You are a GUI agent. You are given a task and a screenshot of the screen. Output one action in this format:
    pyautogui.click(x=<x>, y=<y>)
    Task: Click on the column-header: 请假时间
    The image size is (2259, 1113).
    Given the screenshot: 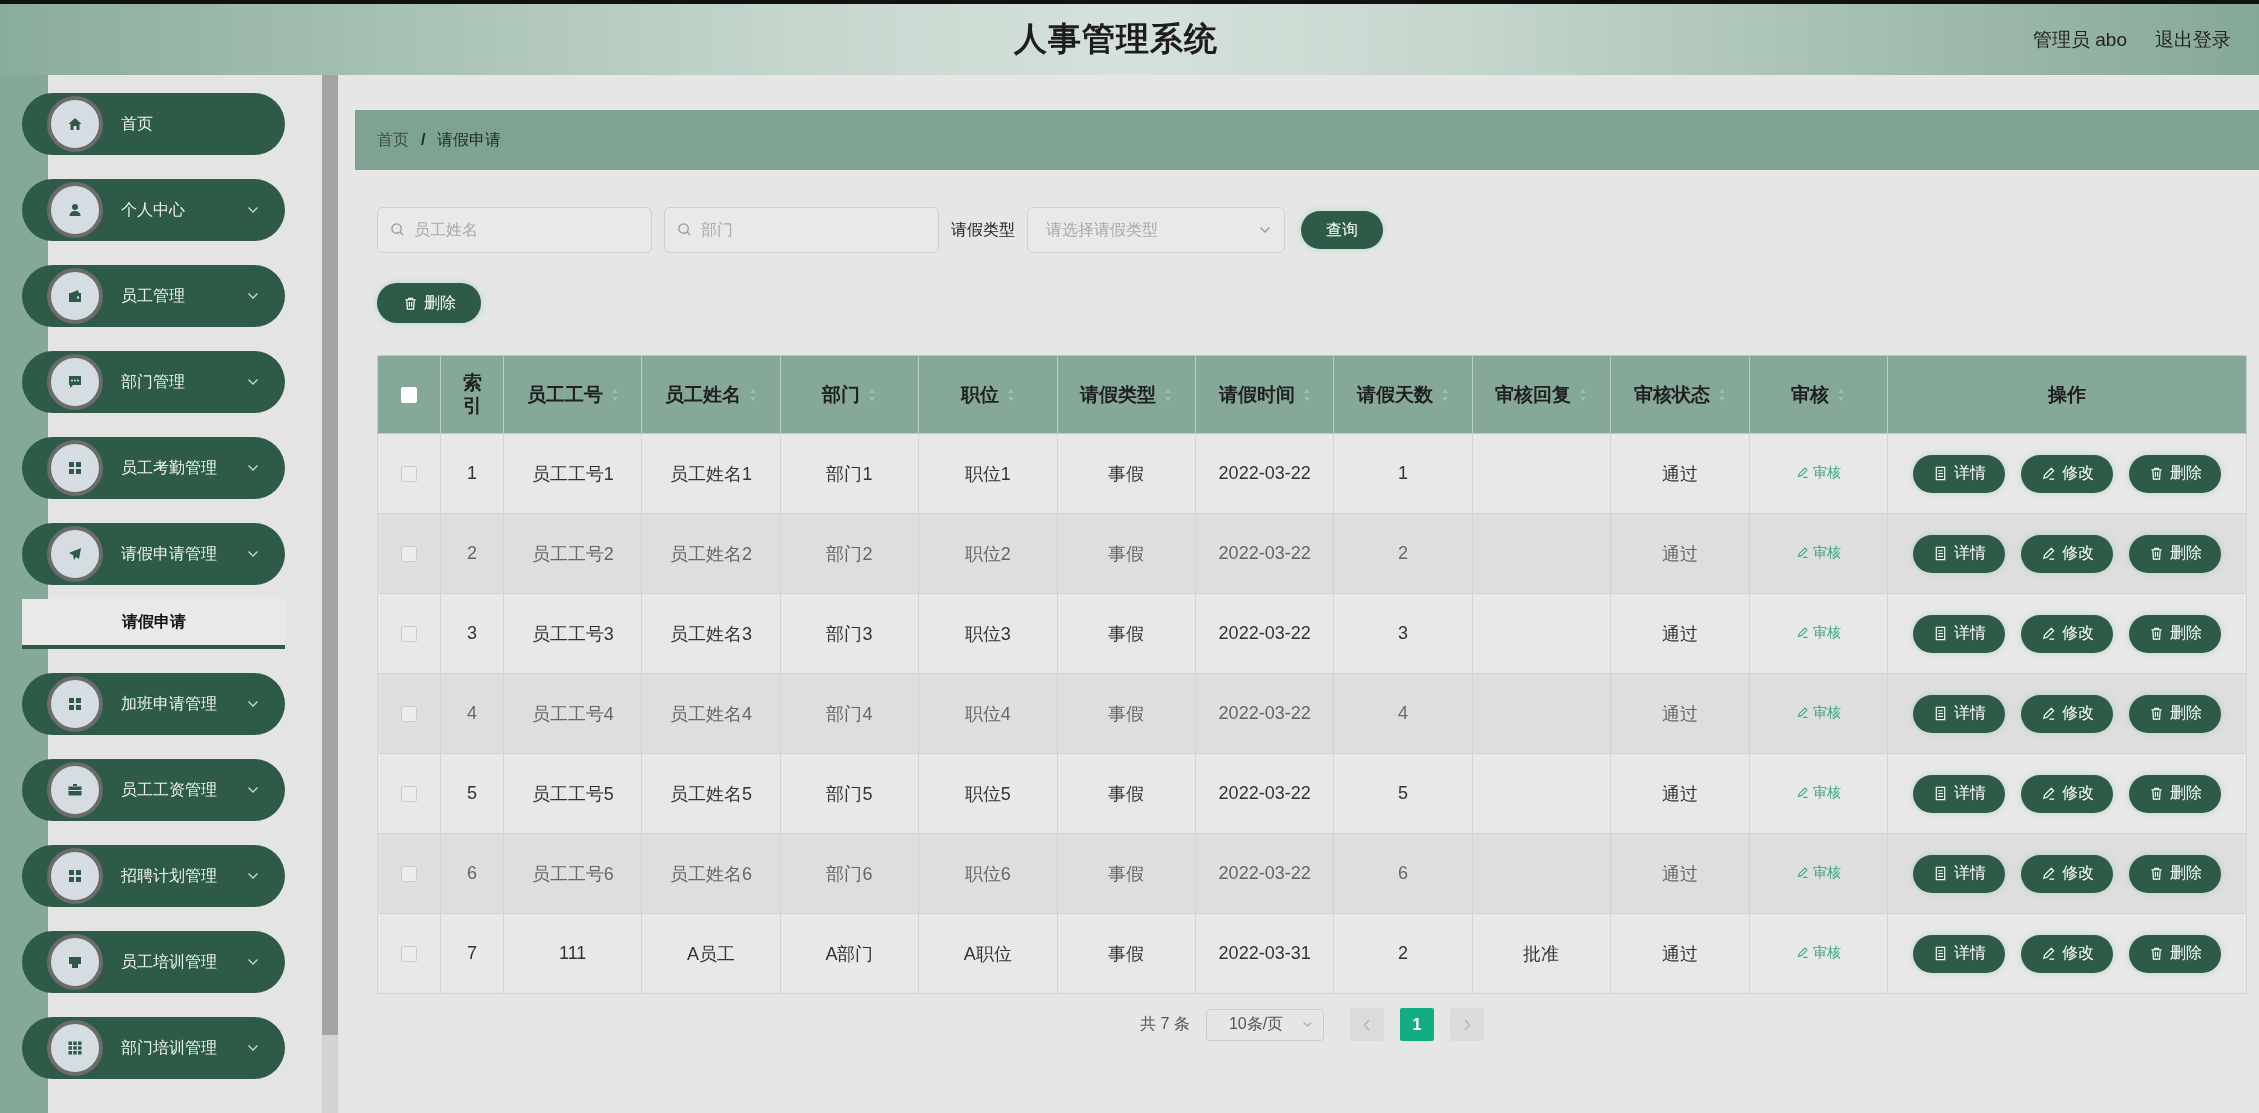 What is the action you would take?
    pyautogui.click(x=1264, y=394)
    